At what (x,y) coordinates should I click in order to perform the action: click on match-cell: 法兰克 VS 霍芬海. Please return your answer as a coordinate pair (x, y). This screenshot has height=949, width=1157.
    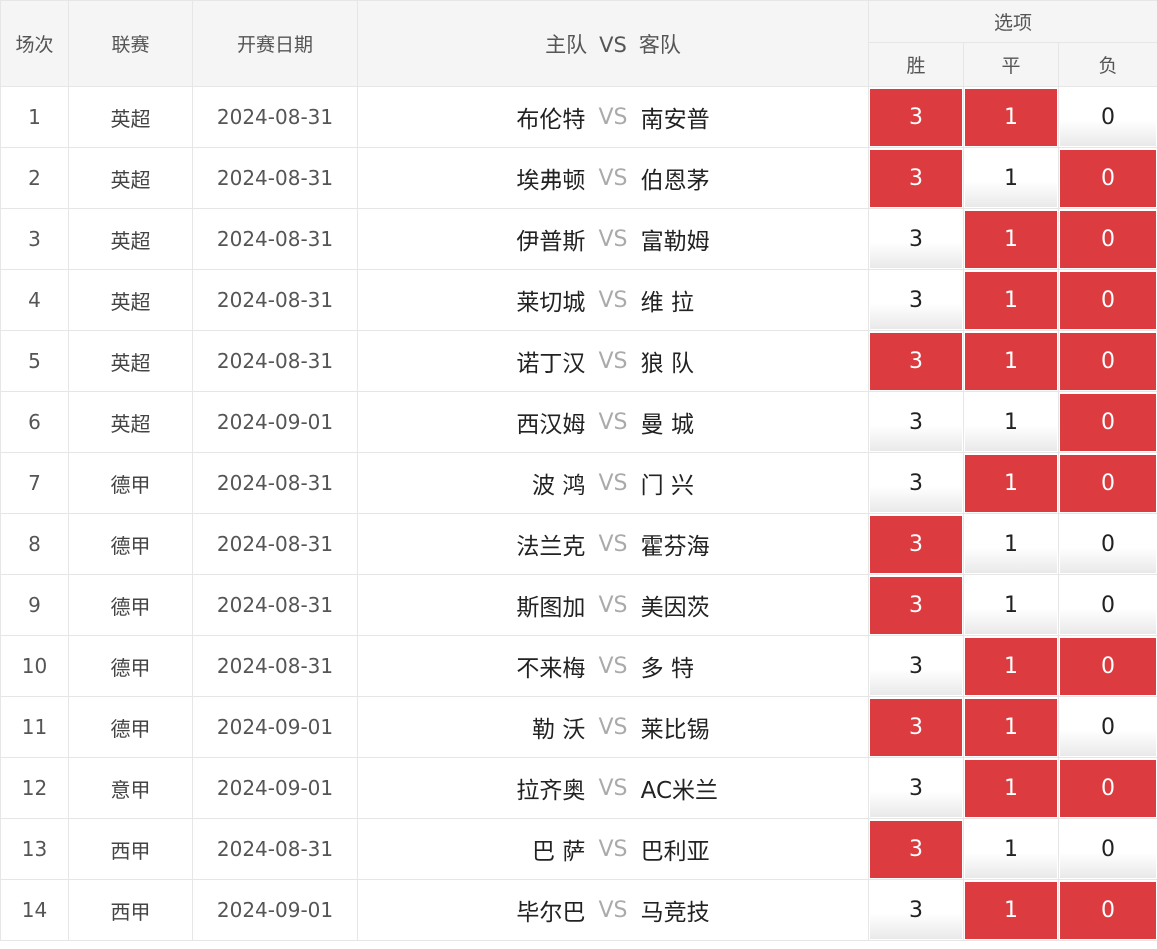
    Looking at the image, I should click on (613, 544).